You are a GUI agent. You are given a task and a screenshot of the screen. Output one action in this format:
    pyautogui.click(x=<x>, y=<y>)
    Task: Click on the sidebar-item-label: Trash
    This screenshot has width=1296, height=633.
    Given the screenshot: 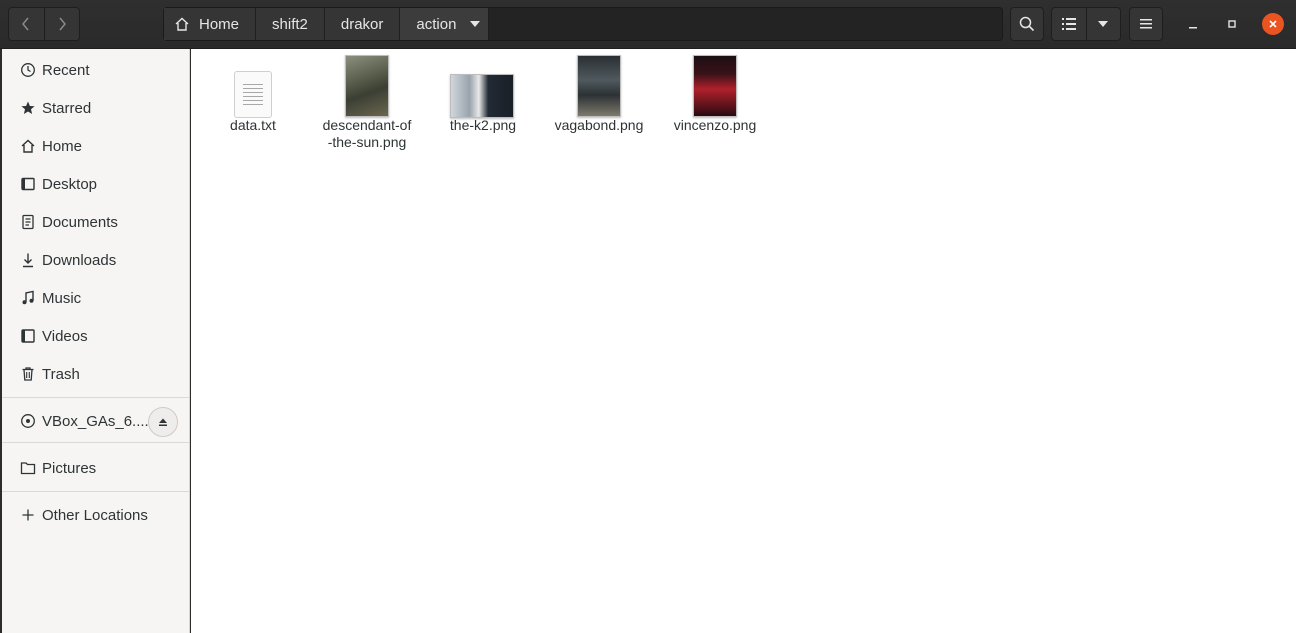 What is the action you would take?
    pyautogui.click(x=61, y=374)
    